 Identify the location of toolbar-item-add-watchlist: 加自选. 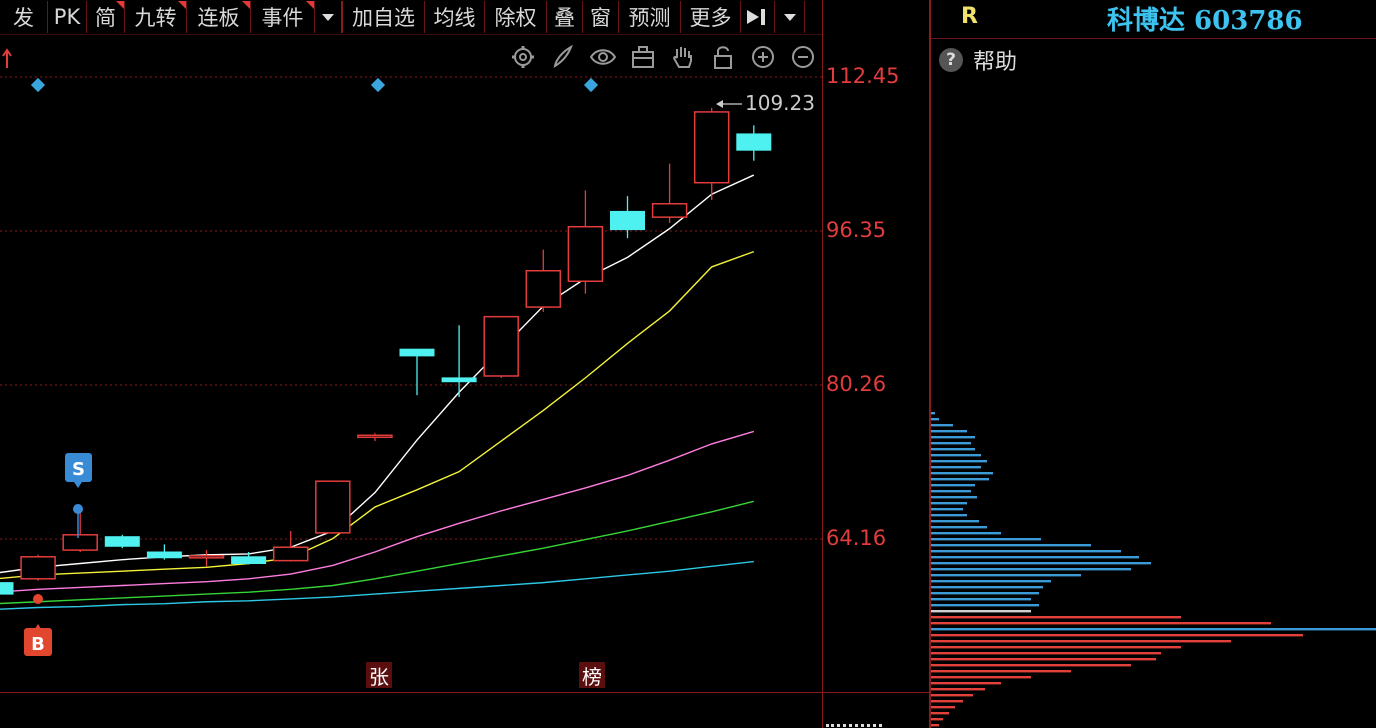
(384, 17).